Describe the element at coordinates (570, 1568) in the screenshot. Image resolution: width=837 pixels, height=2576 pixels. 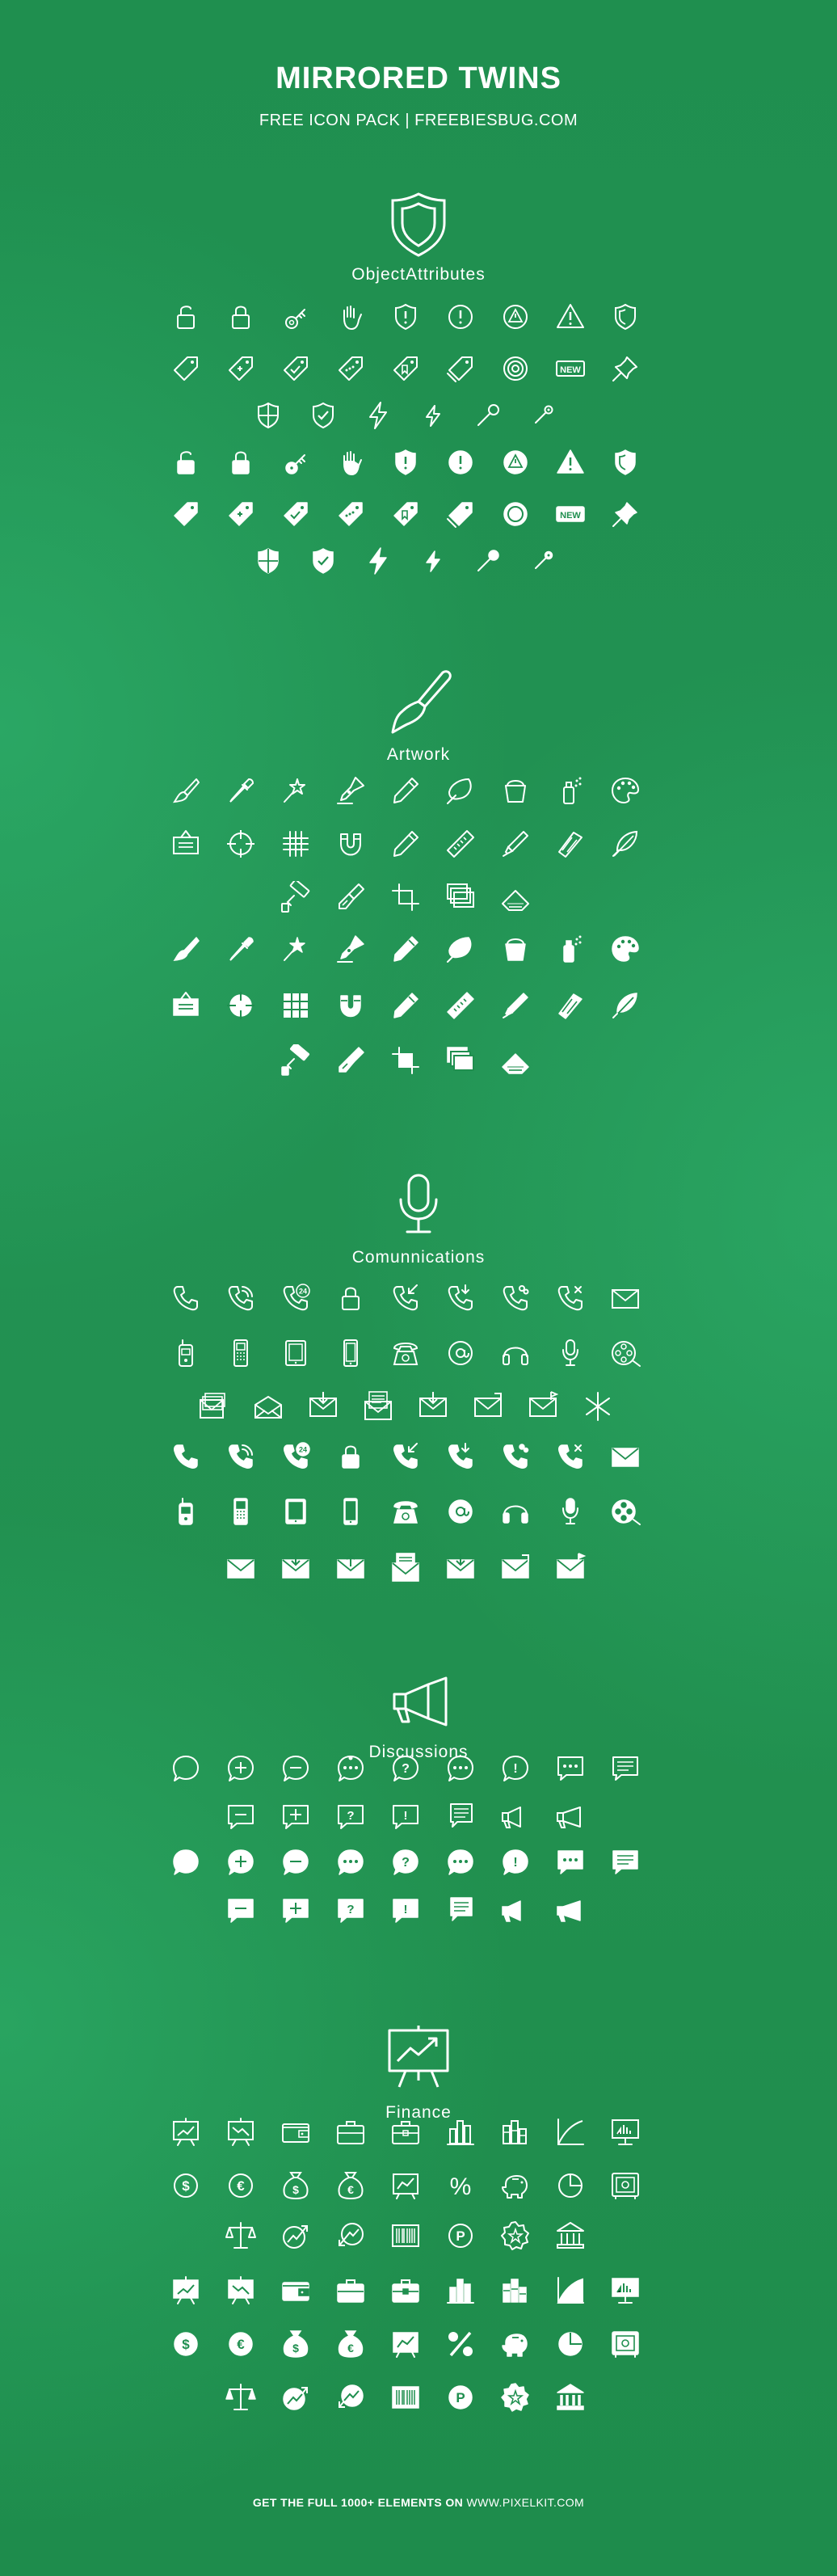
I see `mail-flag-icon` at that location.